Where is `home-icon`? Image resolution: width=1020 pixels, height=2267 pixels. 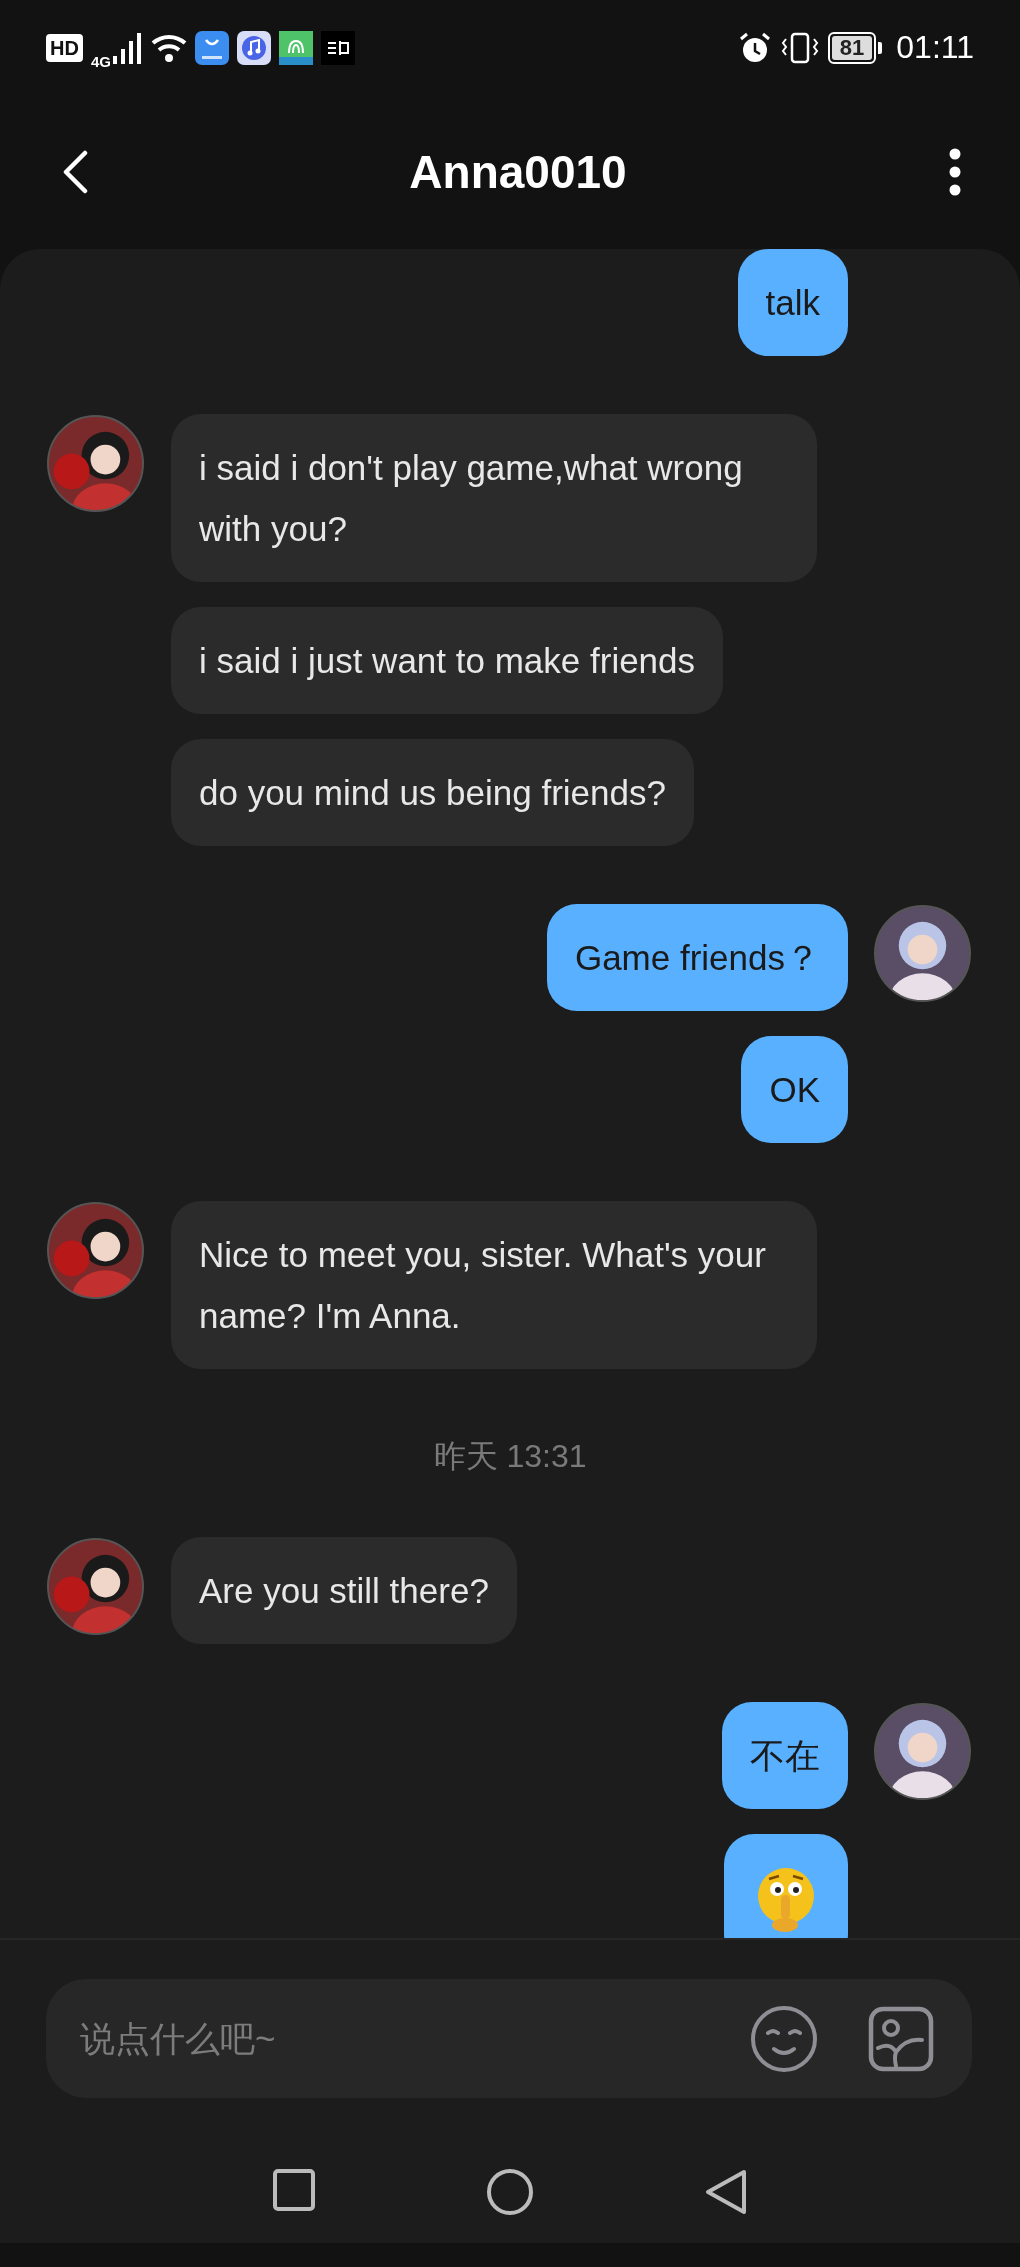 home-icon is located at coordinates (510, 2192).